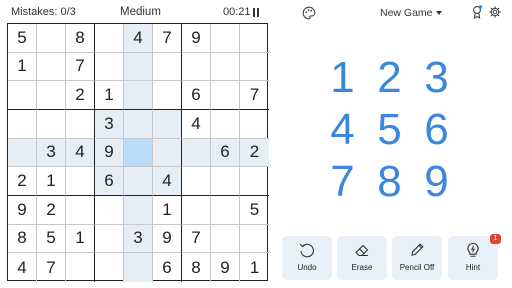 Image resolution: width=512 pixels, height=288 pixels. I want to click on cell-r2c8, so click(225, 67).